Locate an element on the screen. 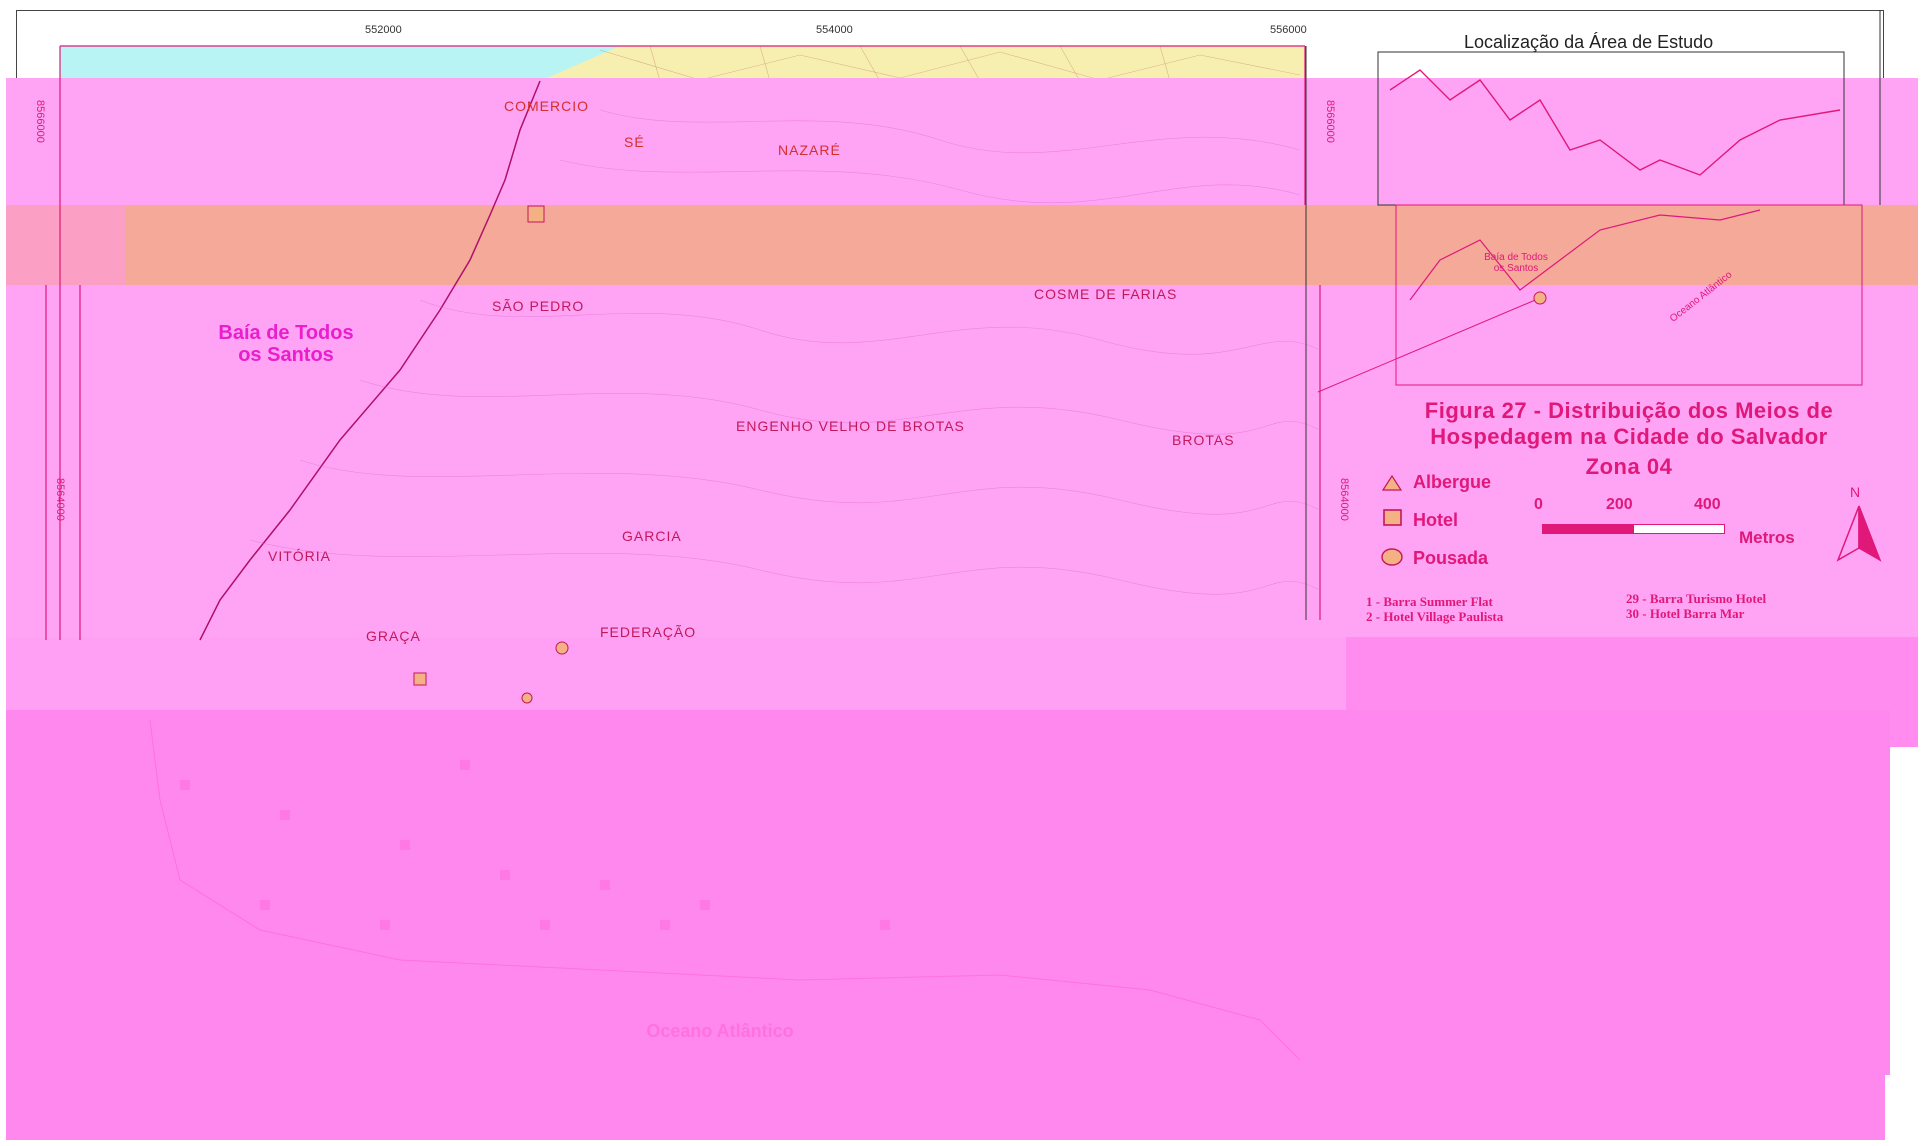  square-icon is located at coordinates (1392, 517).